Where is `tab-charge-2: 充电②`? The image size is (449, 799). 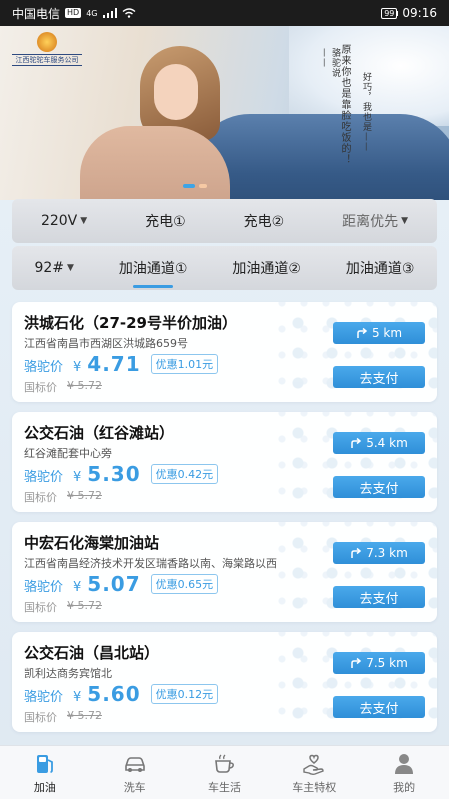
tab-charge-2: 充电② is located at coordinates (264, 221).